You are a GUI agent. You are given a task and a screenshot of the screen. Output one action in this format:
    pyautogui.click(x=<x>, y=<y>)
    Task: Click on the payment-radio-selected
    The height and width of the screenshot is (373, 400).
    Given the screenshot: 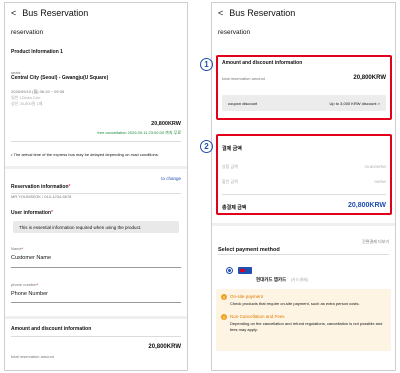 What is the action you would take?
    pyautogui.click(x=229, y=270)
    